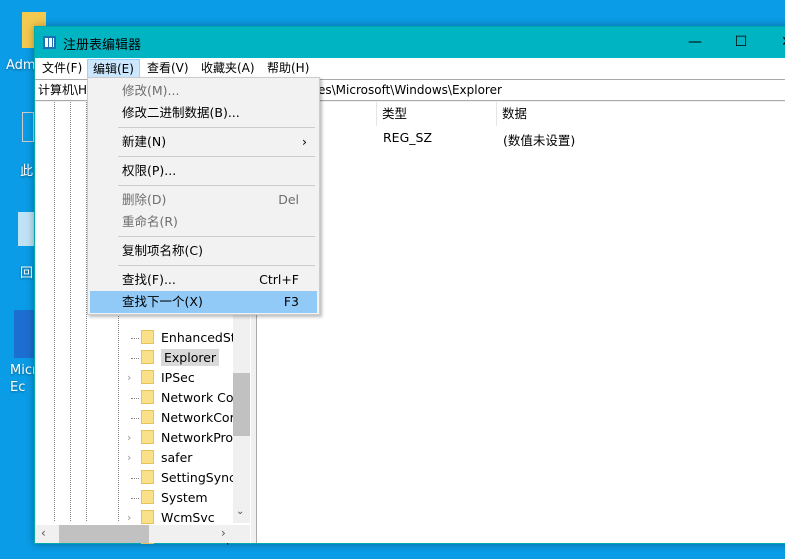 The image size is (785, 559). I want to click on close-button: ✕, so click(774, 42).